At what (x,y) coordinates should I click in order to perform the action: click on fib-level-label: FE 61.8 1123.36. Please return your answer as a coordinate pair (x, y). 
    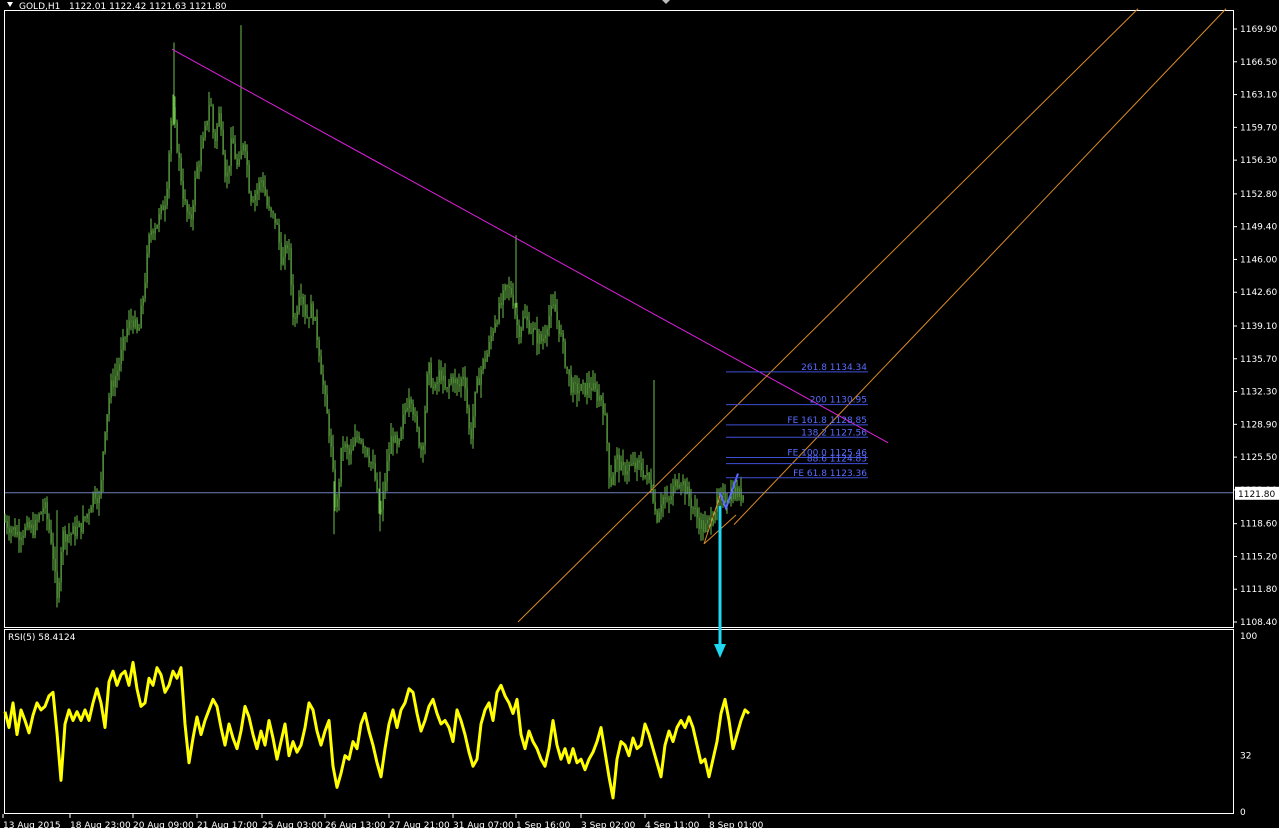
    Looking at the image, I should click on (830, 474).